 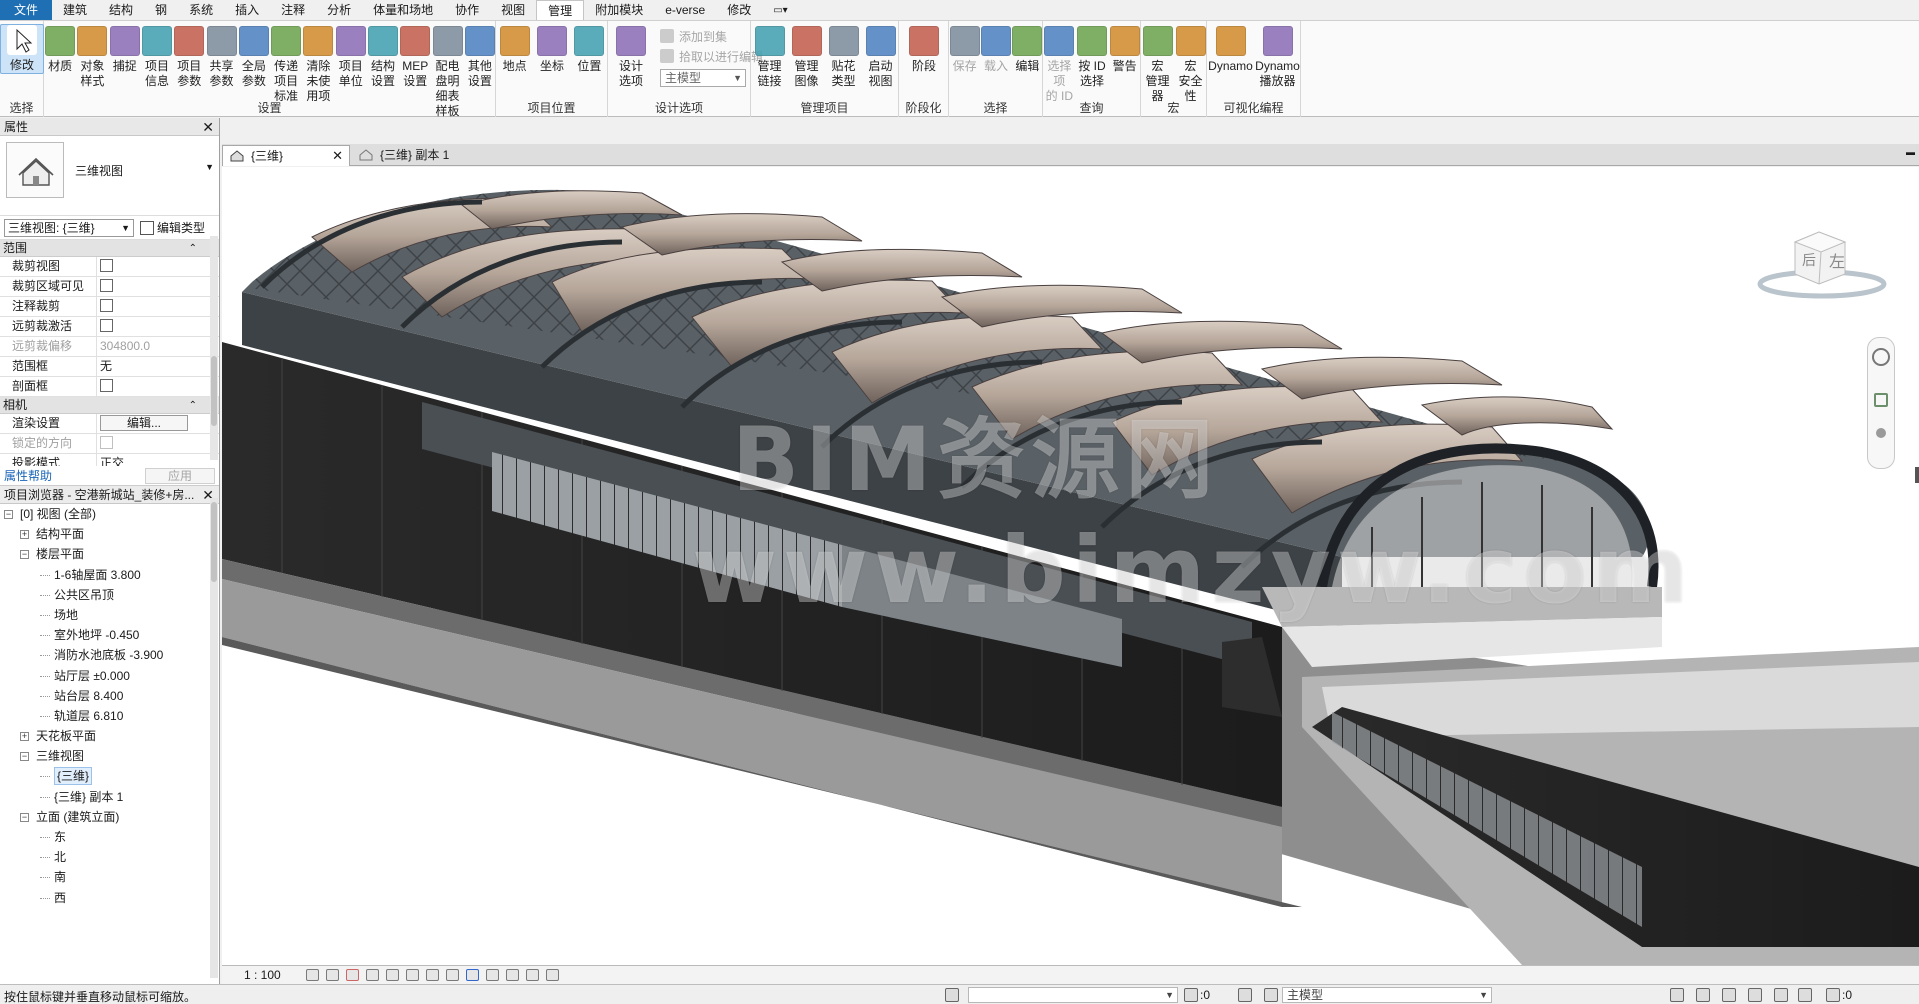 I want to click on ribbon-button-1-9: 项目 单位, so click(x=351, y=57).